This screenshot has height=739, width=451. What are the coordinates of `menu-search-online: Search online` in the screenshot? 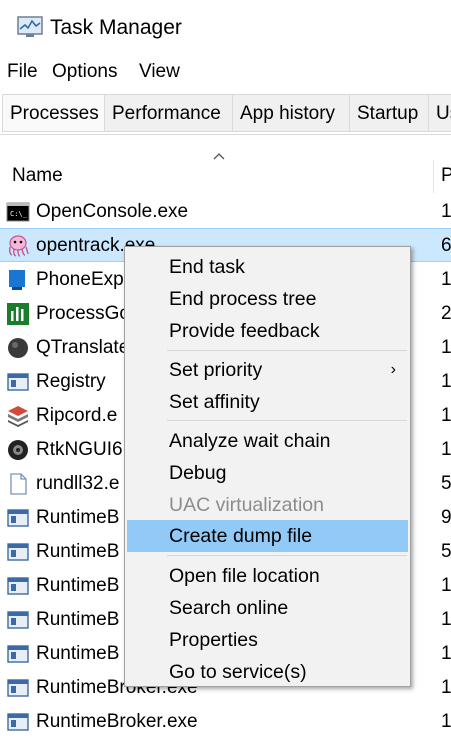 It's located at (267, 608).